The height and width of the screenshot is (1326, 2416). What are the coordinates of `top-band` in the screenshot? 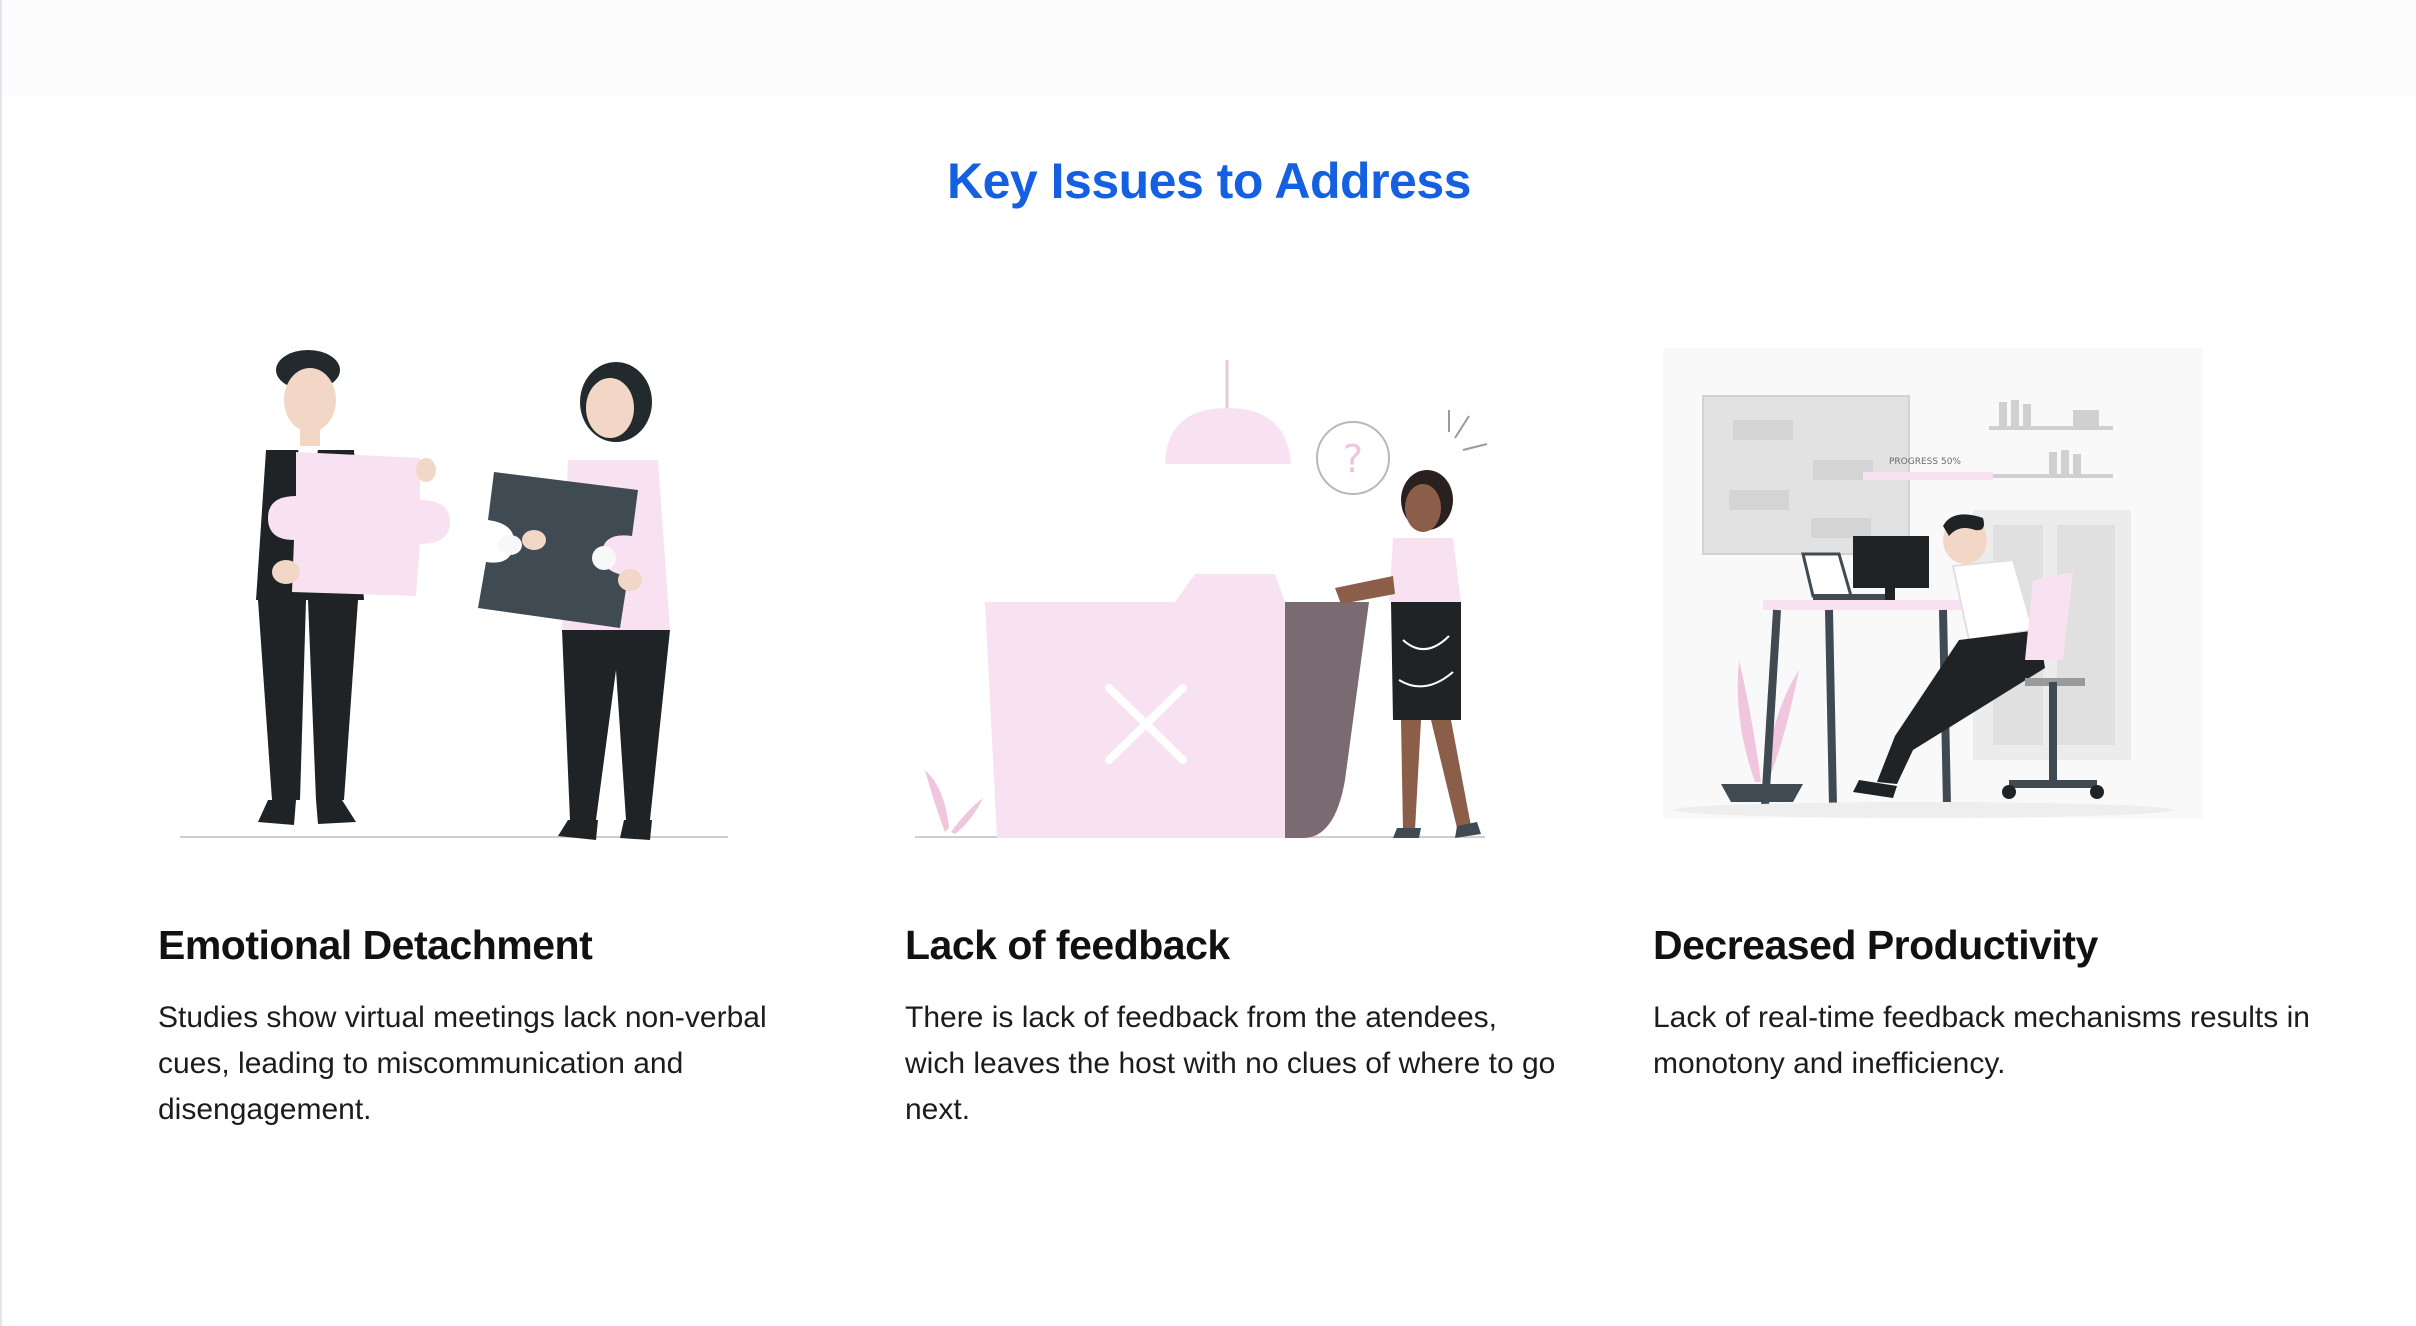 It's located at (1209, 48).